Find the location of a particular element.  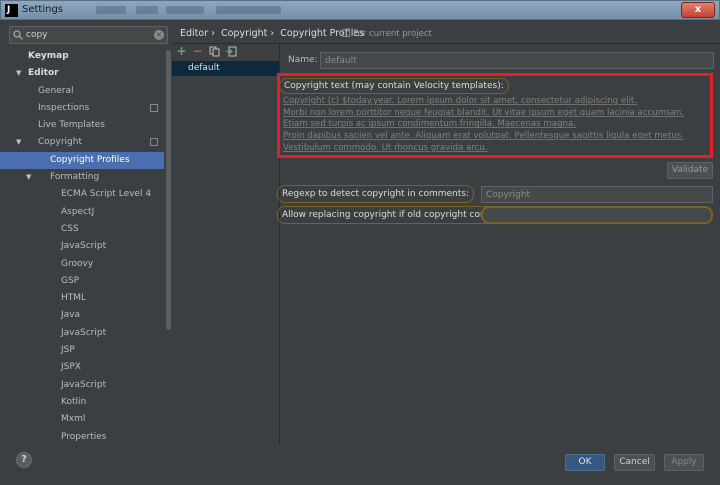

regexp-label: Regexp to detect copyright in comments: is located at coordinates (375, 194).